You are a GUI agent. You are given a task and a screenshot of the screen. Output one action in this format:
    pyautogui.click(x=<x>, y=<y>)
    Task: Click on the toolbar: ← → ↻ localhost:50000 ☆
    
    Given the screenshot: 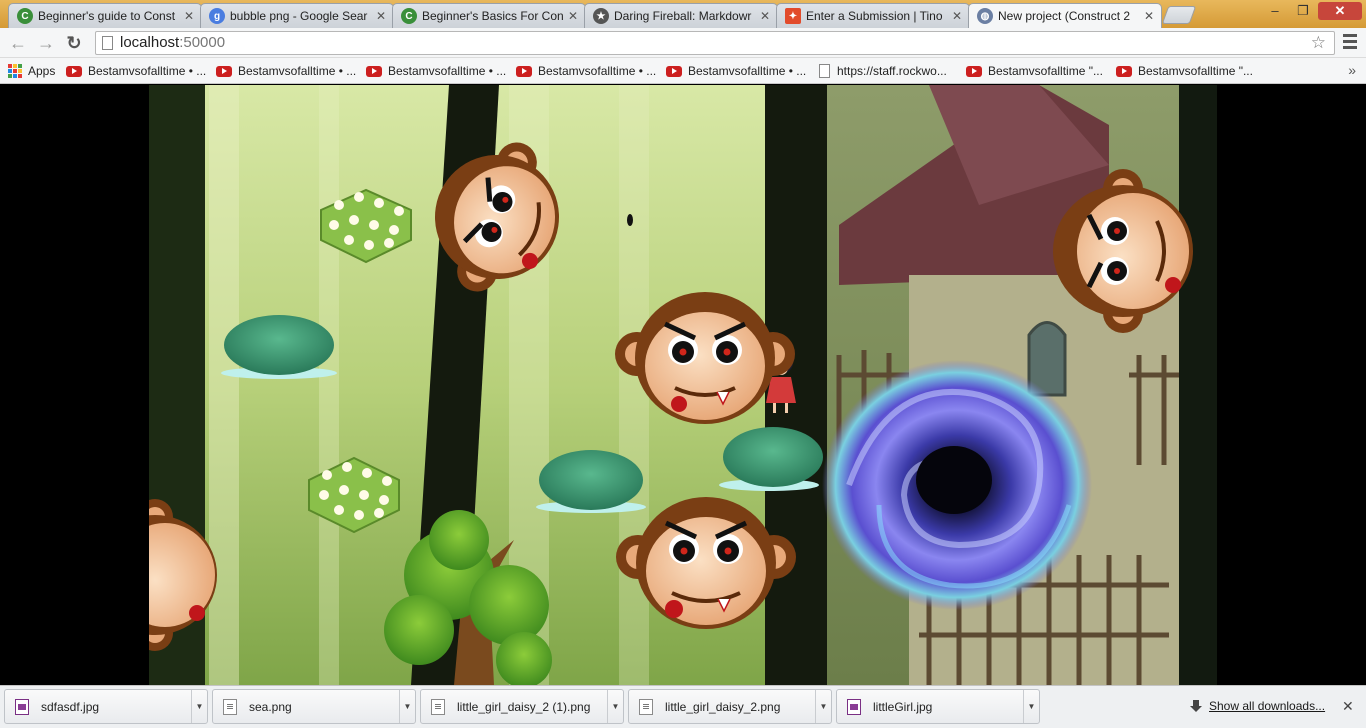 What is the action you would take?
    pyautogui.click(x=683, y=43)
    